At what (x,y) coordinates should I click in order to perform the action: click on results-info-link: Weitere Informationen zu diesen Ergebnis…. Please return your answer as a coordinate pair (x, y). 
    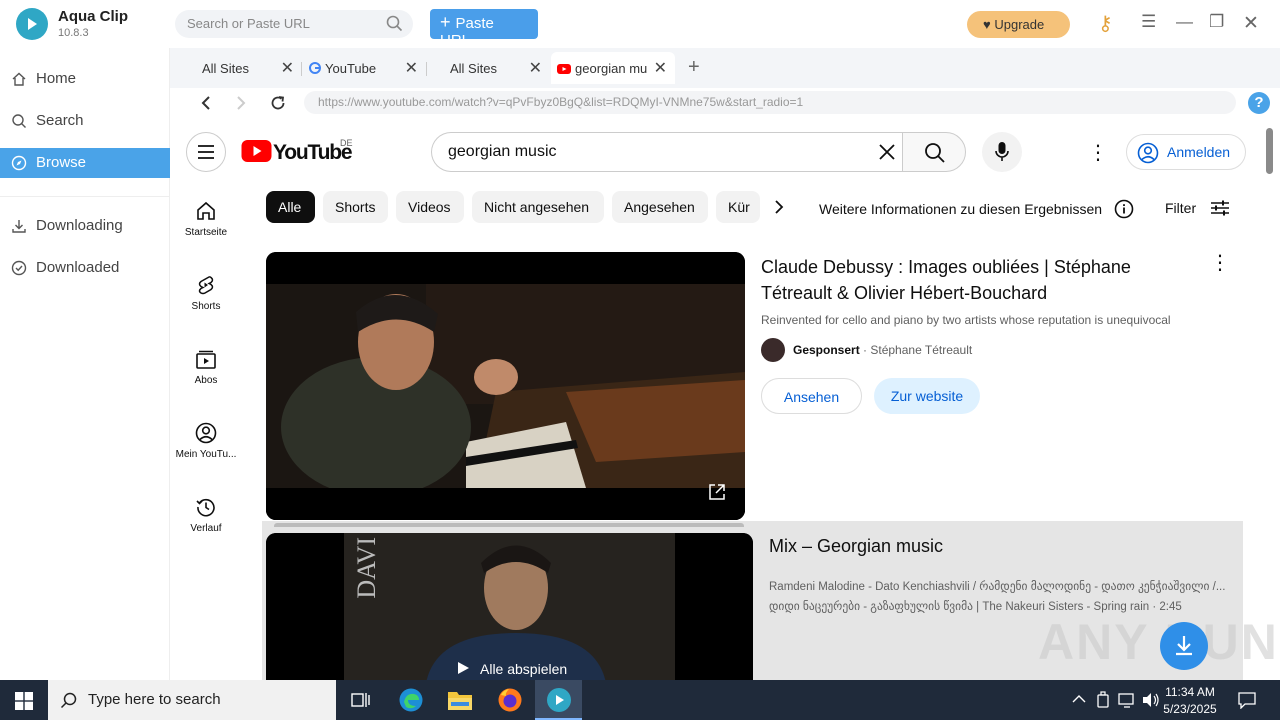
    Looking at the image, I should click on (976, 209).